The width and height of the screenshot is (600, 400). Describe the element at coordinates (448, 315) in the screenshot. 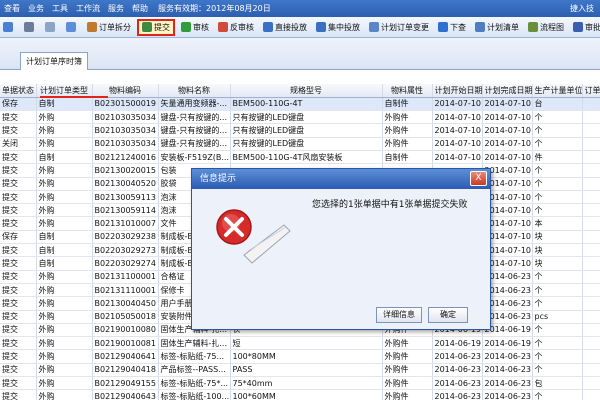

I see `ok-button: 确定` at that location.